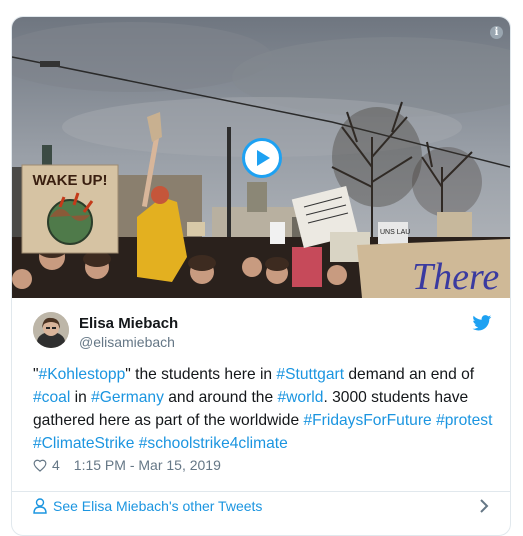 The width and height of the screenshot is (523, 536). Describe the element at coordinates (127, 397) in the screenshot. I see `hashtag-link: #Germany` at that location.